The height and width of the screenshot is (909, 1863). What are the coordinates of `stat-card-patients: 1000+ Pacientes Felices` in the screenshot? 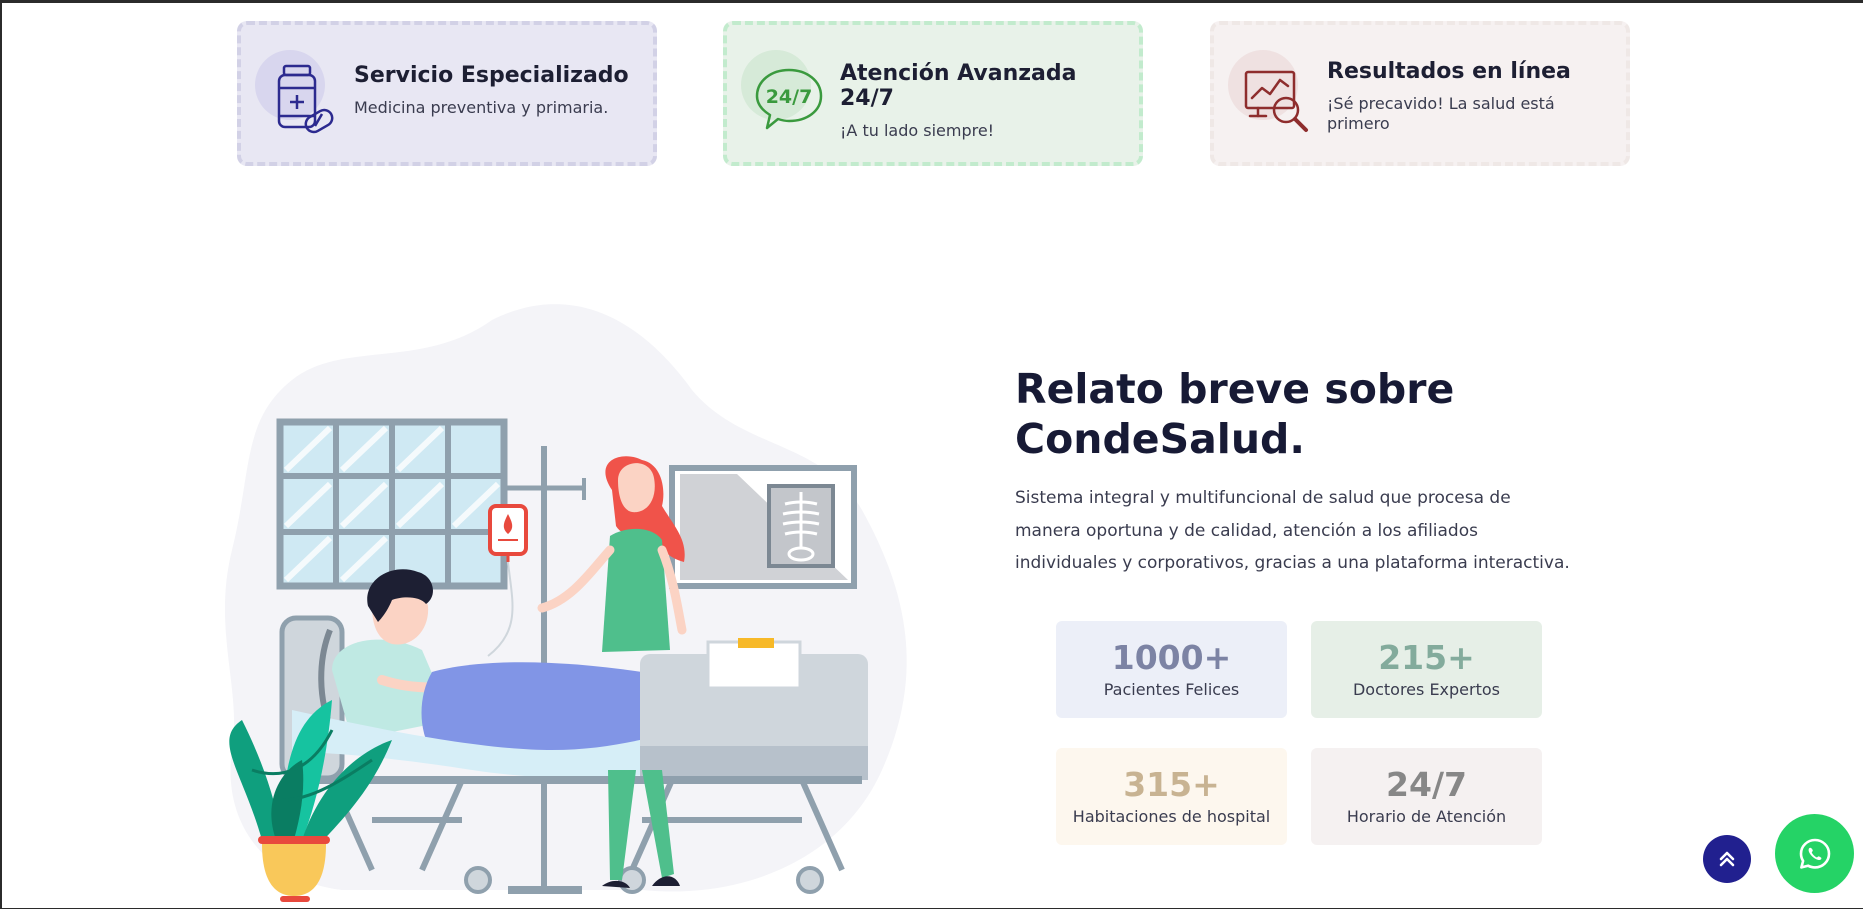 It's located at (1171, 669).